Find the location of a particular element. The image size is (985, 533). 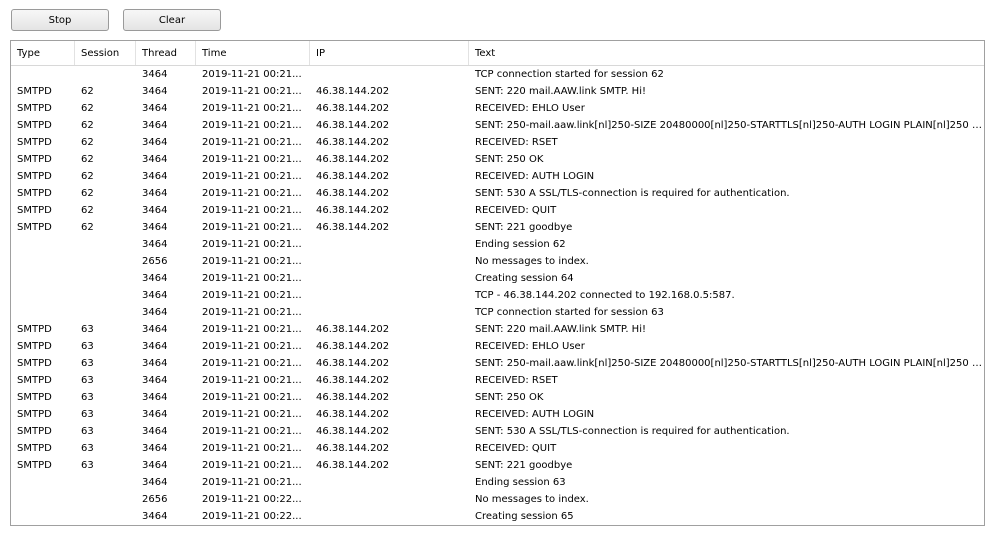

clear-button: Clear is located at coordinates (172, 20).